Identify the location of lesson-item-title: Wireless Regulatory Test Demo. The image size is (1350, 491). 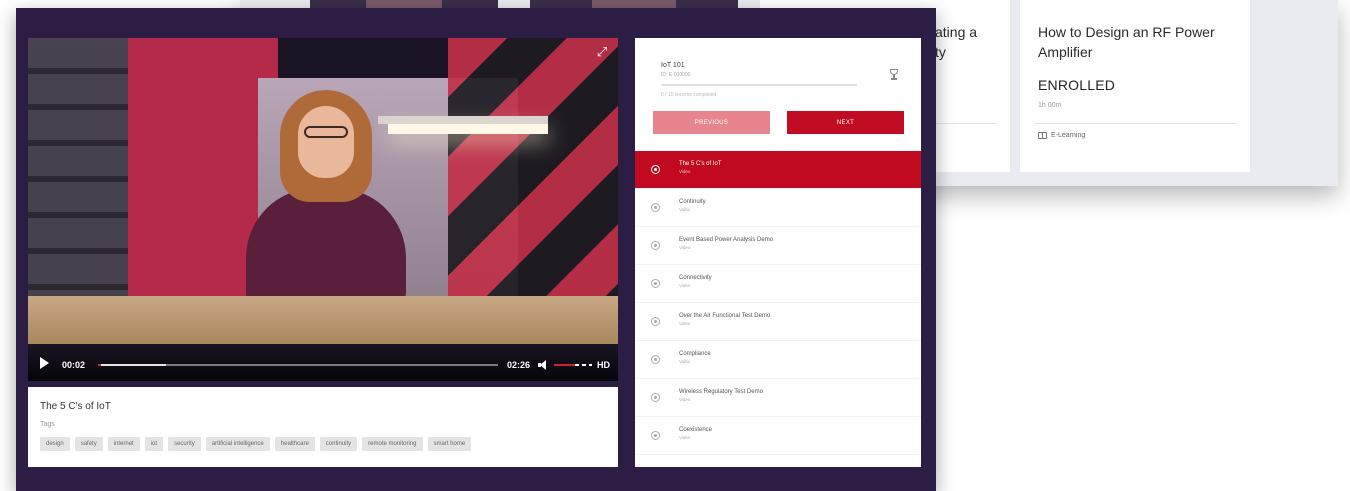
(721, 392).